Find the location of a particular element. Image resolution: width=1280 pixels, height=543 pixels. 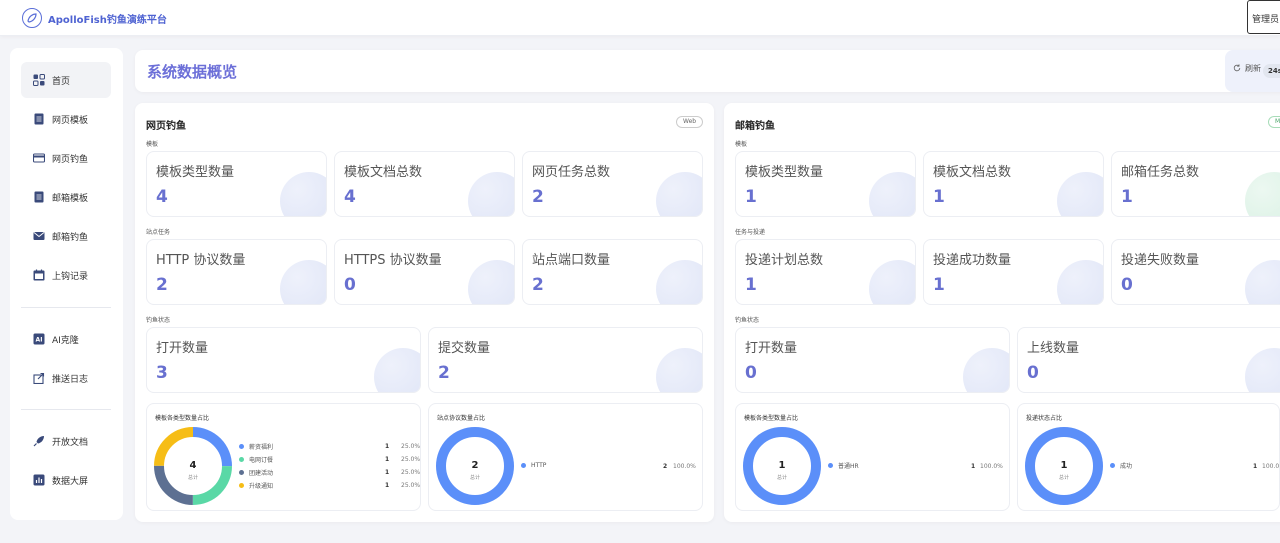

section-label: 模板 is located at coordinates (152, 144).